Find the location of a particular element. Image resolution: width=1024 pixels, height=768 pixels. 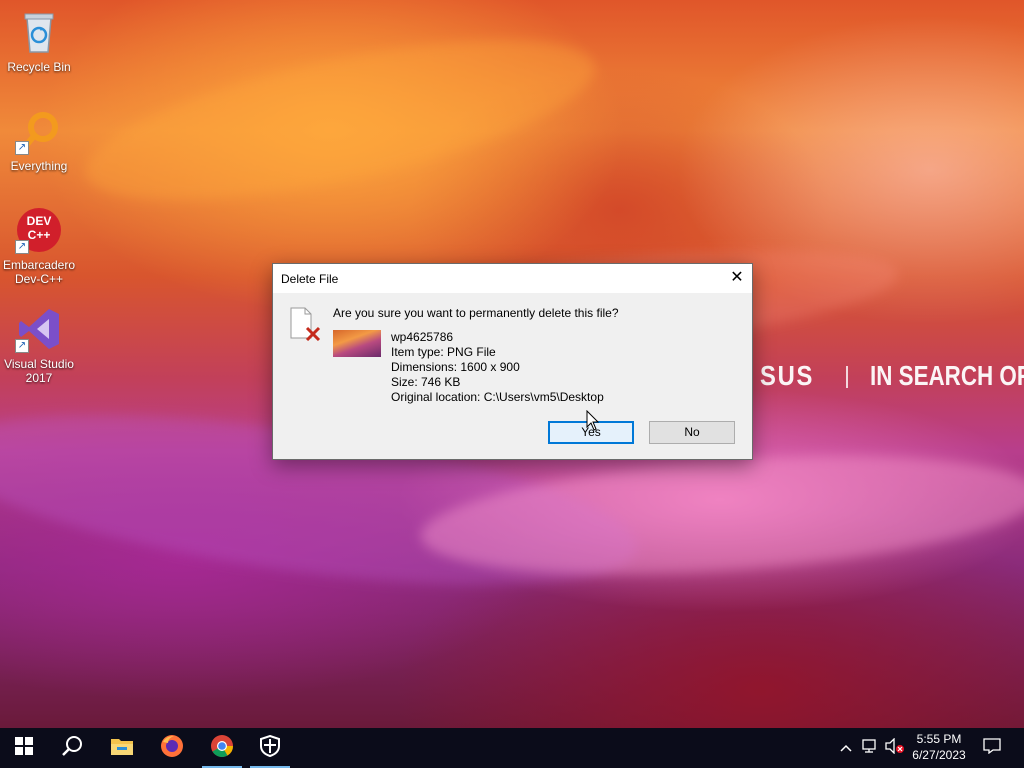

mouse-cursor-icon is located at coordinates (593, 420).